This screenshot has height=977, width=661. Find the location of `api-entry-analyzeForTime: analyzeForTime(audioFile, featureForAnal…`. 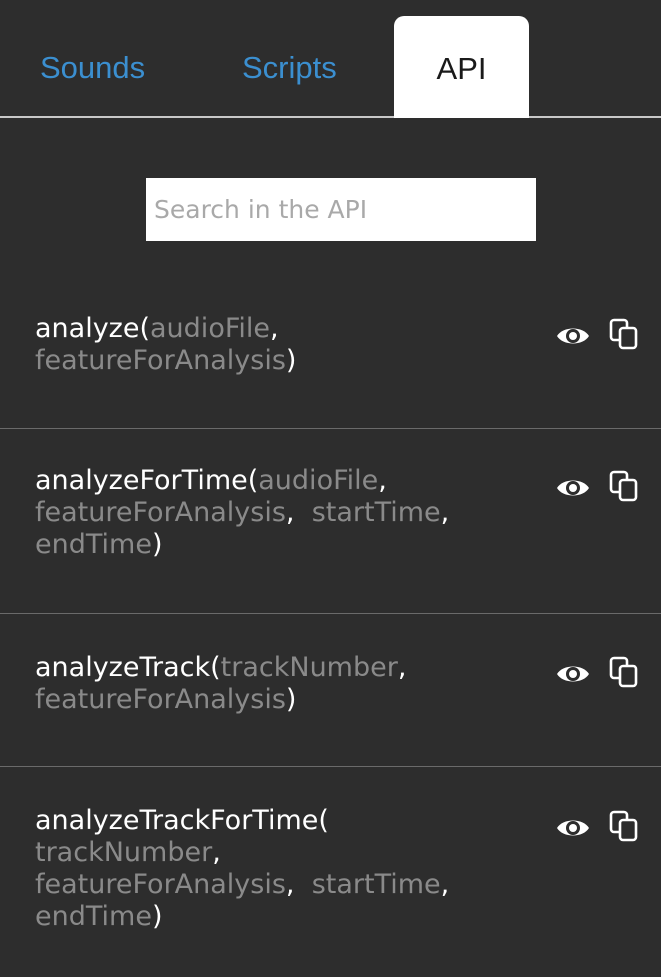

api-entry-analyzeForTime: analyzeForTime(audioFile, featureForAnal… is located at coordinates (290, 513).